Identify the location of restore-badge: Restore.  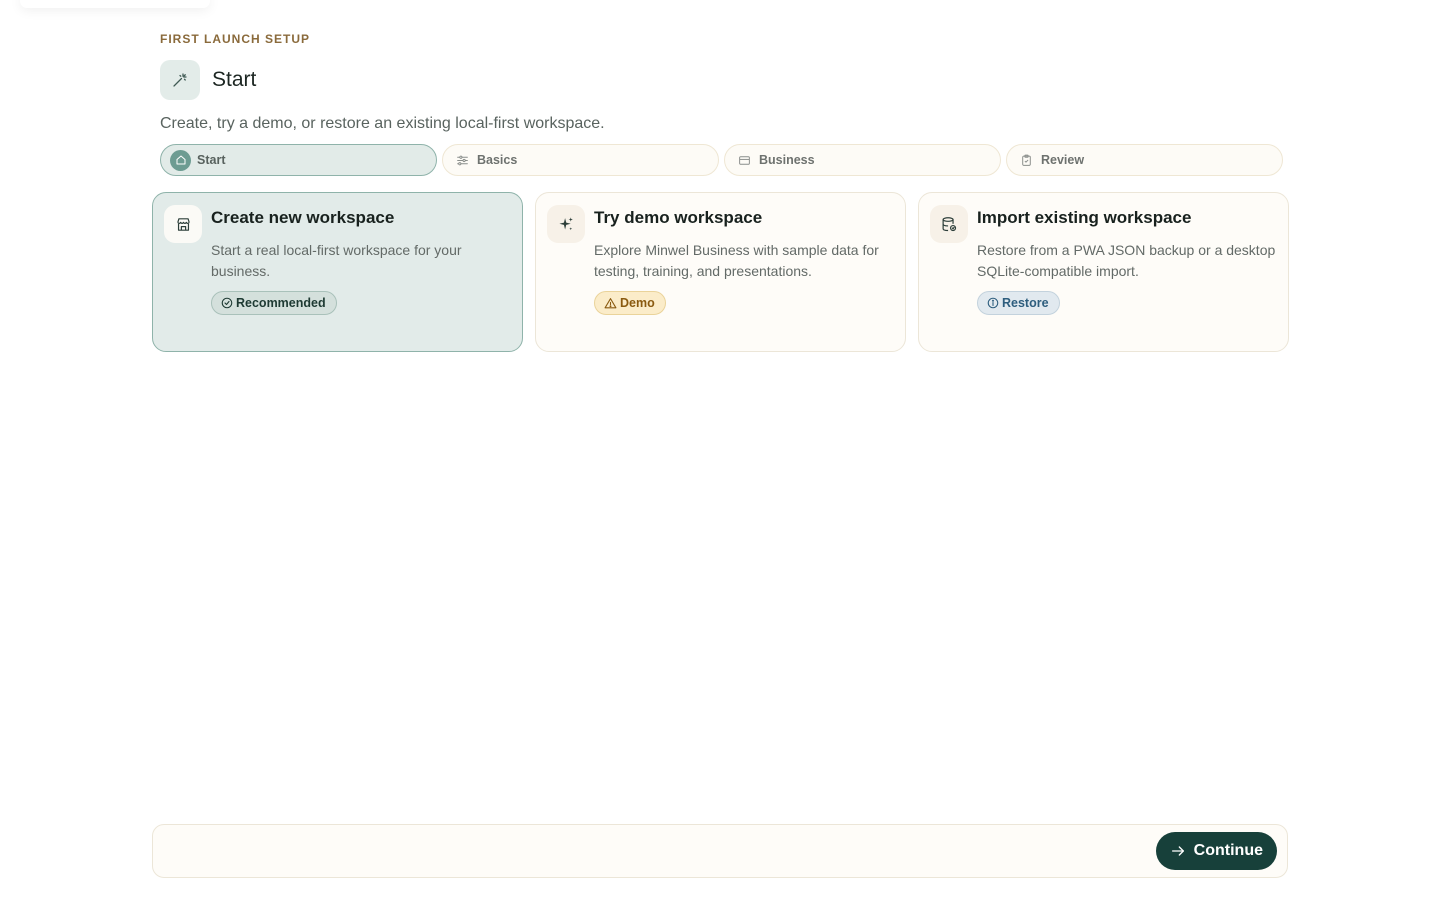
(1018, 303).